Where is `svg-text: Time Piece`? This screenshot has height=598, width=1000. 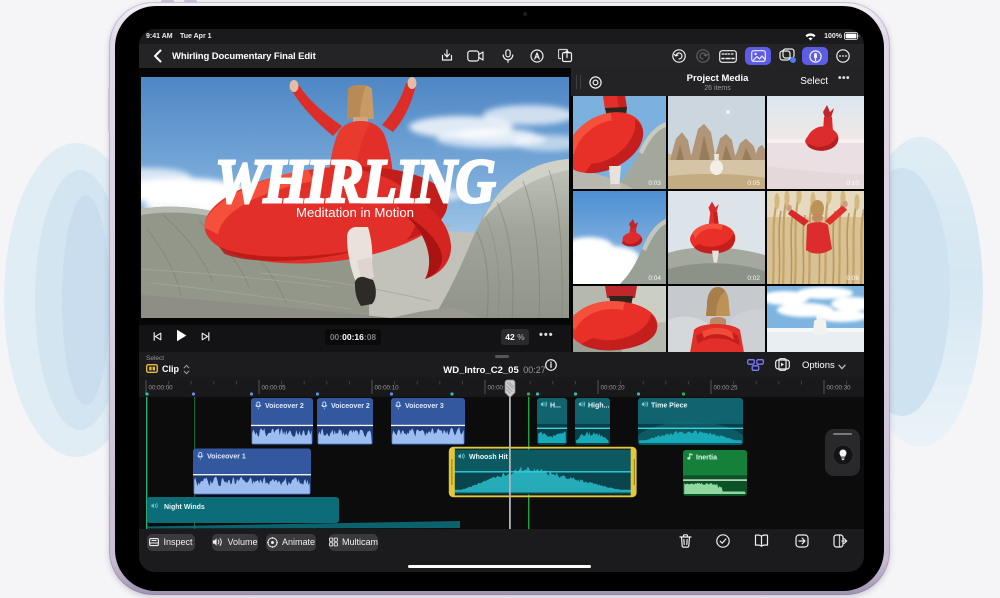 svg-text: Time Piece is located at coordinates (669, 406).